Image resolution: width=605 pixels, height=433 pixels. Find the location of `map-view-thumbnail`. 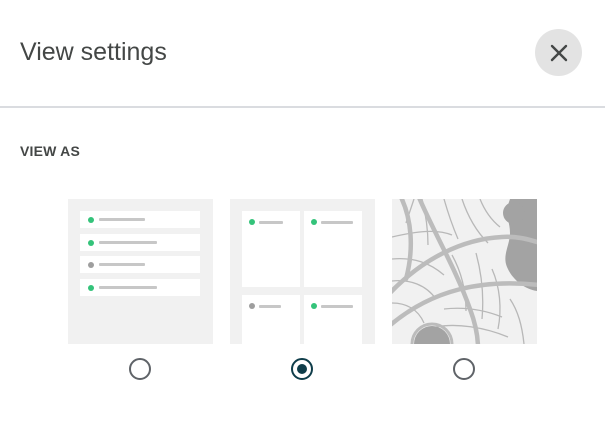

map-view-thumbnail is located at coordinates (464, 271).